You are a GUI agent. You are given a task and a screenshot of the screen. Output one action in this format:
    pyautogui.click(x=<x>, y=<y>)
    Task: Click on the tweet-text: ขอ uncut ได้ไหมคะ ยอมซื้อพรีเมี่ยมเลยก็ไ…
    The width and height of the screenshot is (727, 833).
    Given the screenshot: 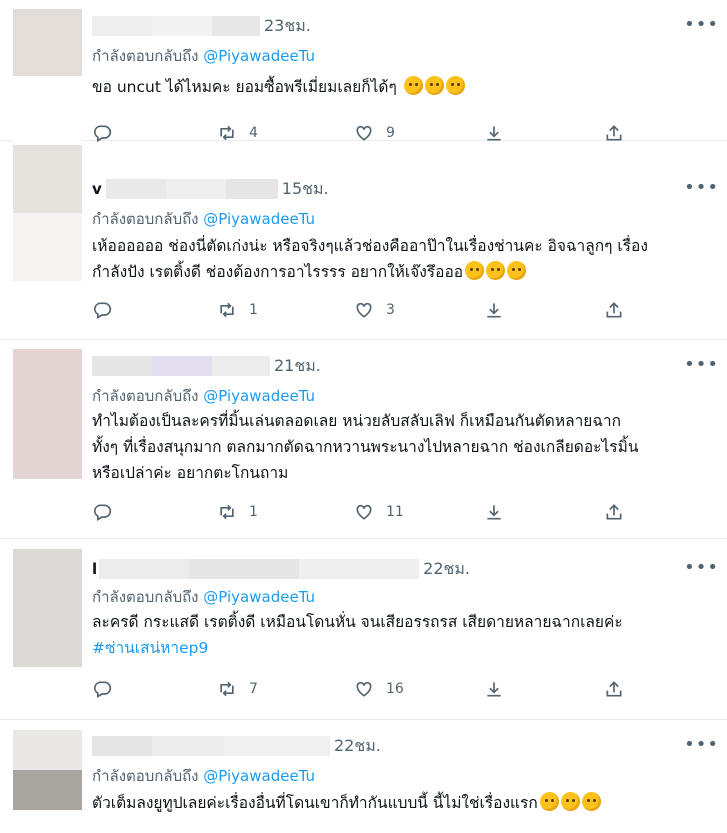 What is the action you would take?
    pyautogui.click(x=404, y=87)
    